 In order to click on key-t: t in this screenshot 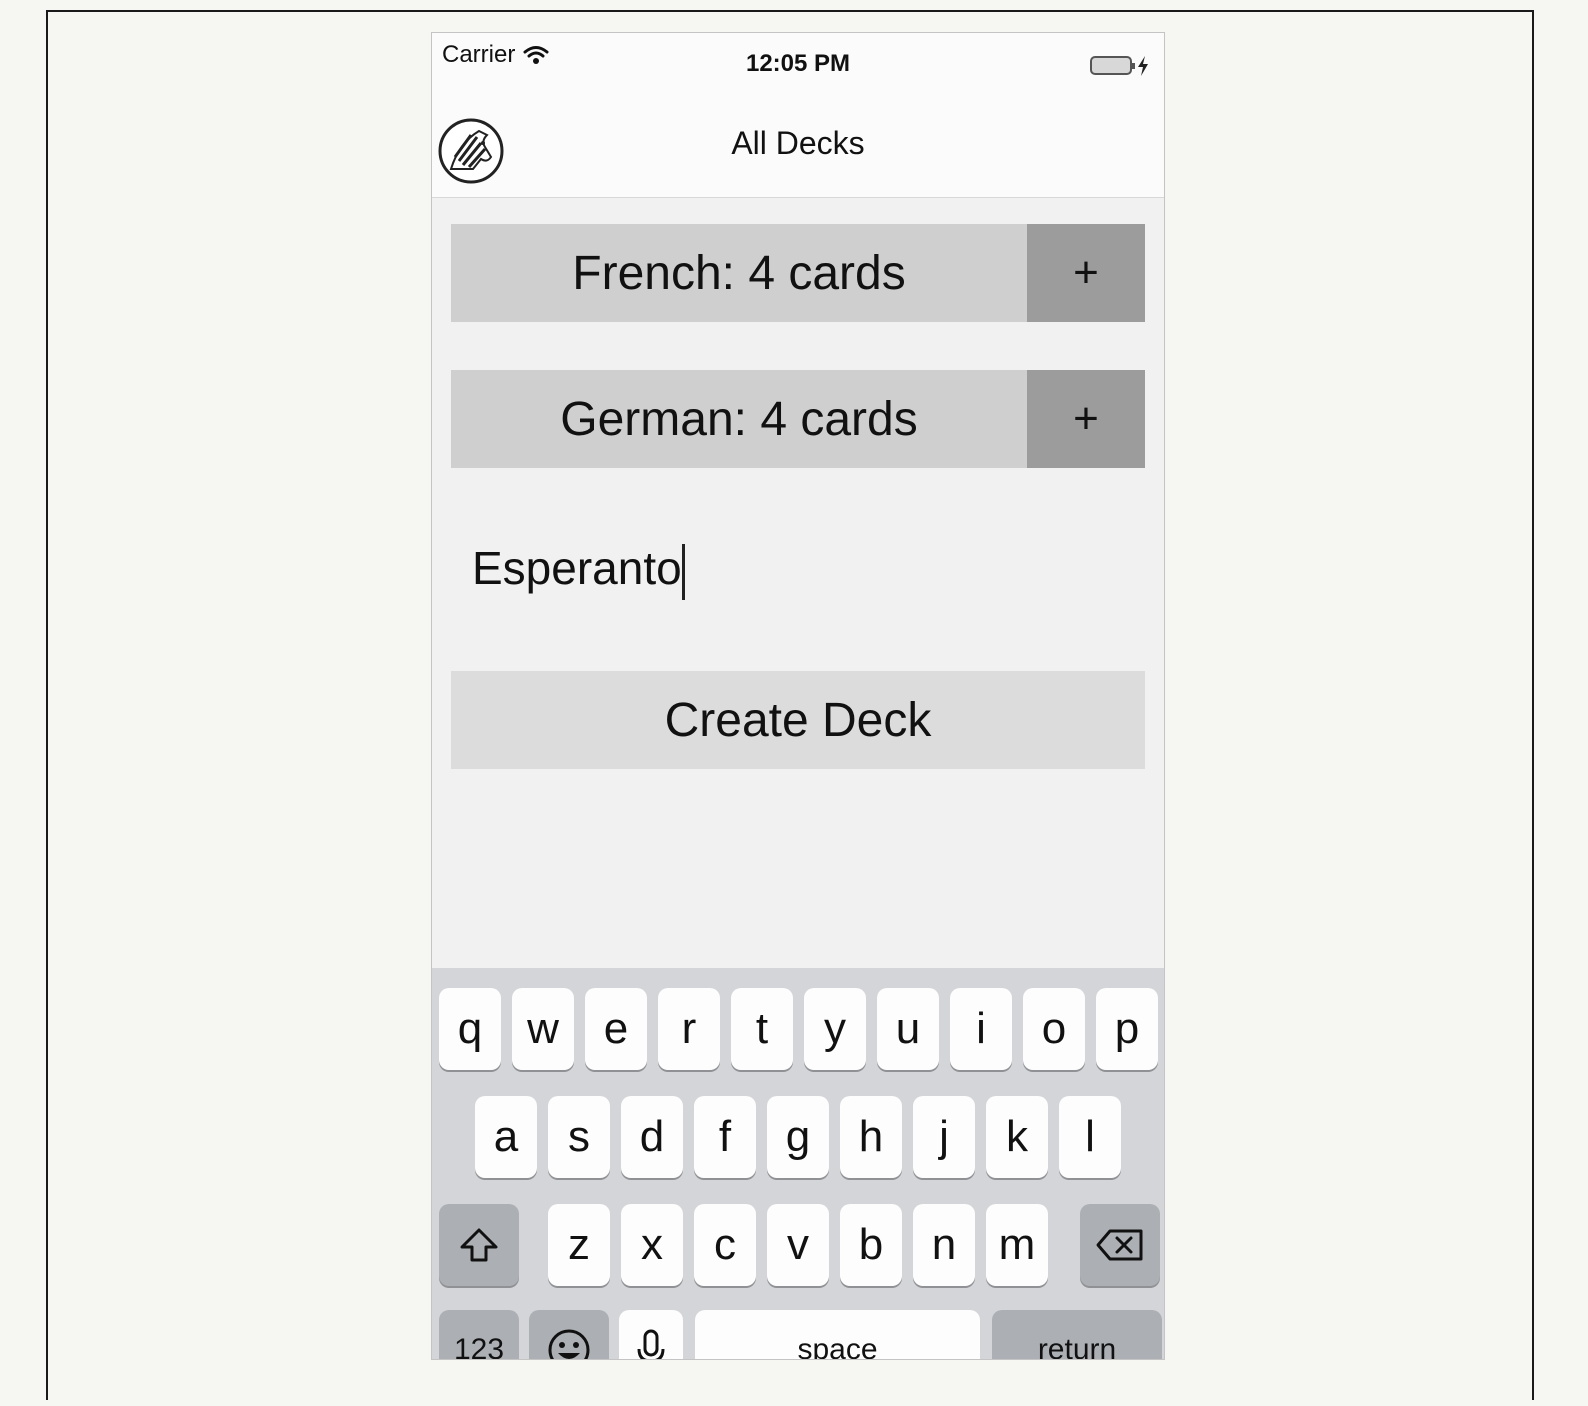, I will do `click(762, 1029)`.